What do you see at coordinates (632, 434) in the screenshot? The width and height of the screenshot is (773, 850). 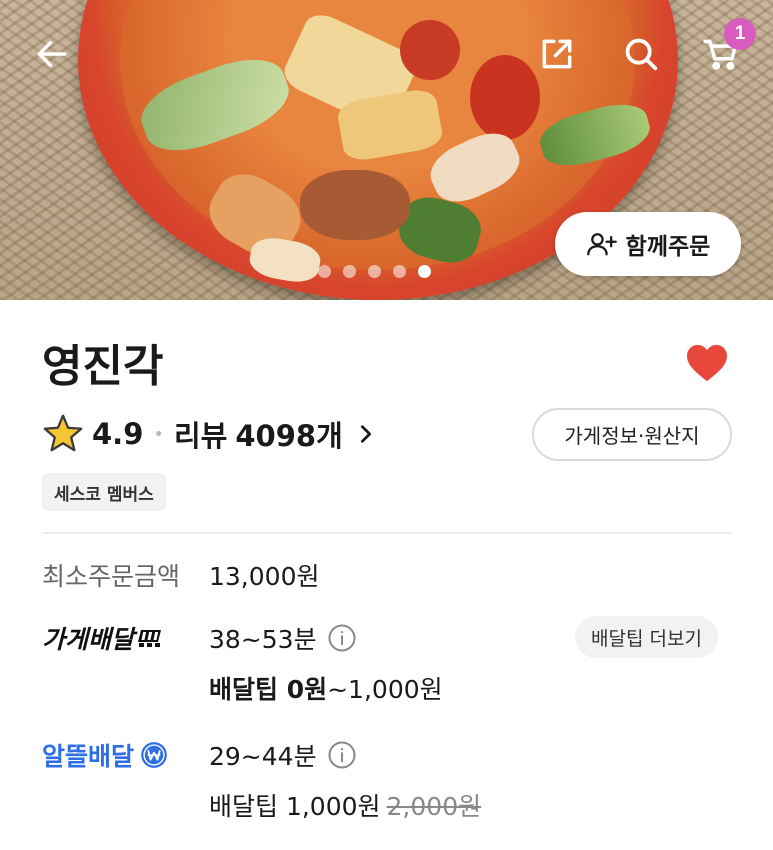 I see `store-info-button: 가게정보·원산지` at bounding box center [632, 434].